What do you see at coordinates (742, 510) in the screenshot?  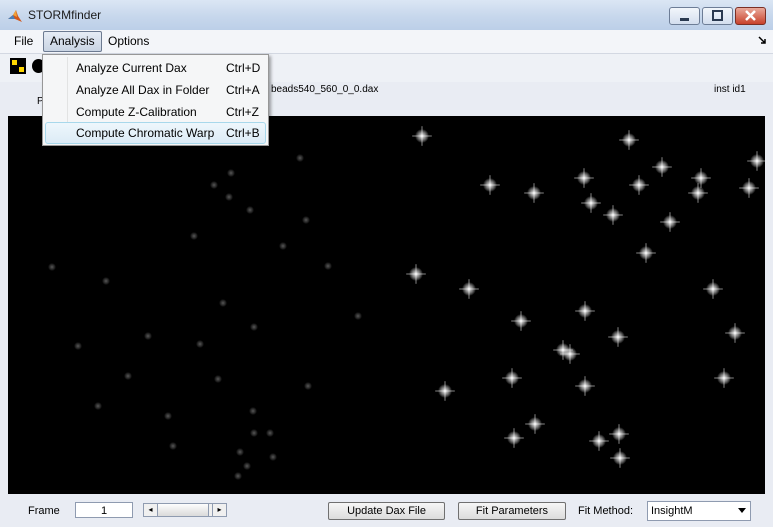 I see `chevron-down-icon` at bounding box center [742, 510].